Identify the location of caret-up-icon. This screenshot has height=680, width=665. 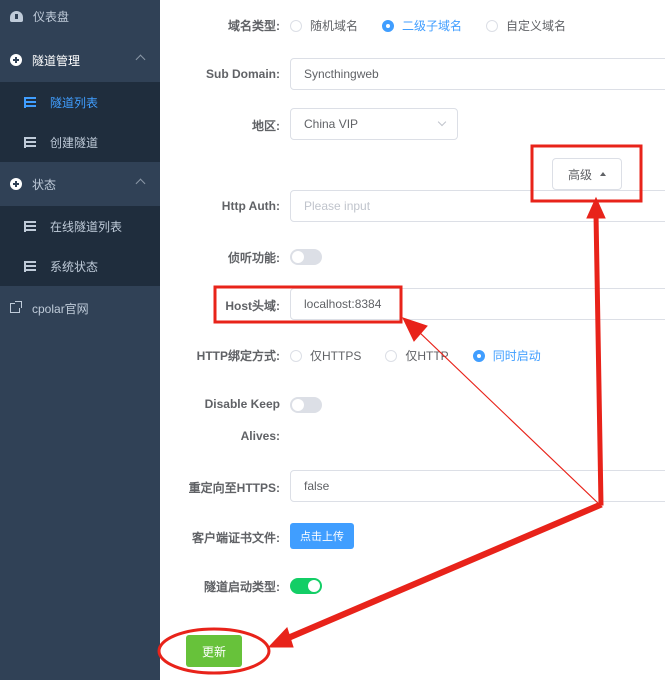
(603, 174).